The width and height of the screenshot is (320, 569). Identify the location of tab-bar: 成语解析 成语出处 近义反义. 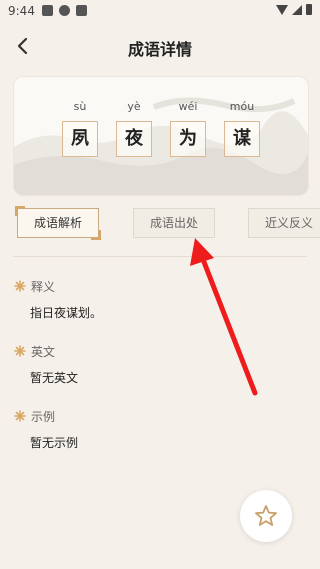
(160, 223).